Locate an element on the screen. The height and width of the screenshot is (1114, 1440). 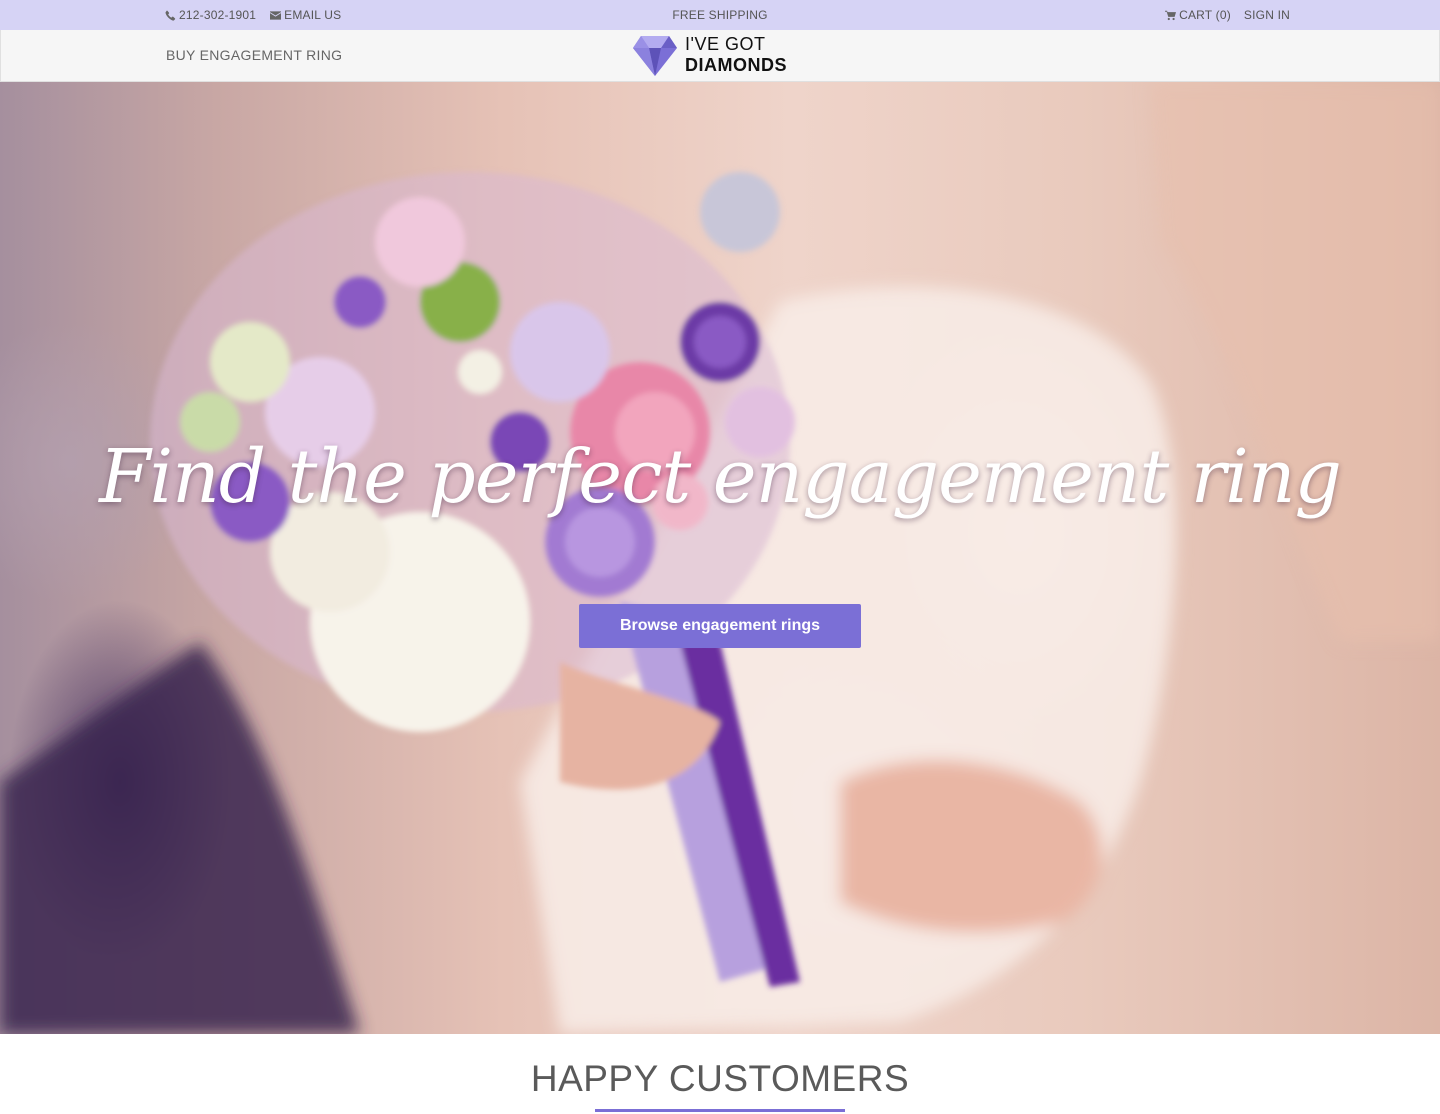
main-nav: BUY ENGAGEMENT RING I'VE GOT DIAMONDS is located at coordinates (720, 56).